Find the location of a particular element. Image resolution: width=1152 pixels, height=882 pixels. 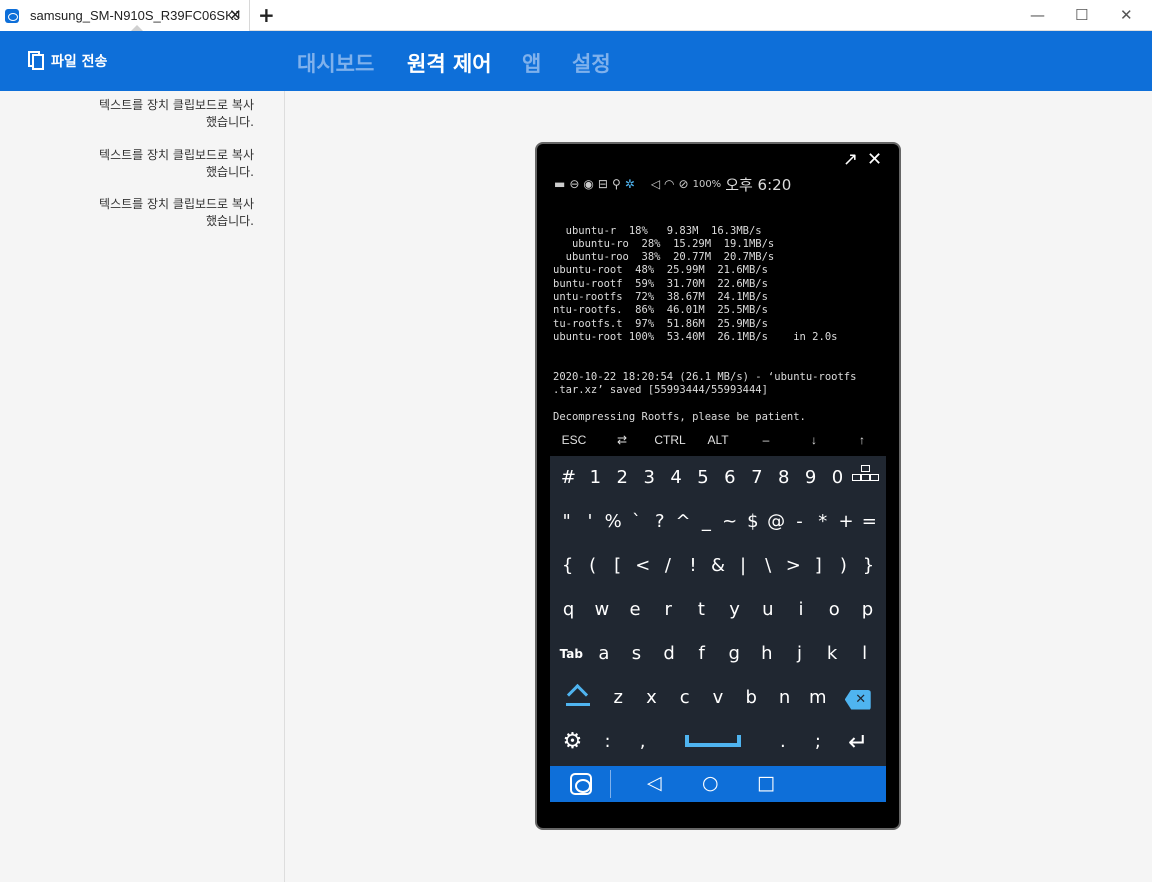

key: c is located at coordinates (684, 698).